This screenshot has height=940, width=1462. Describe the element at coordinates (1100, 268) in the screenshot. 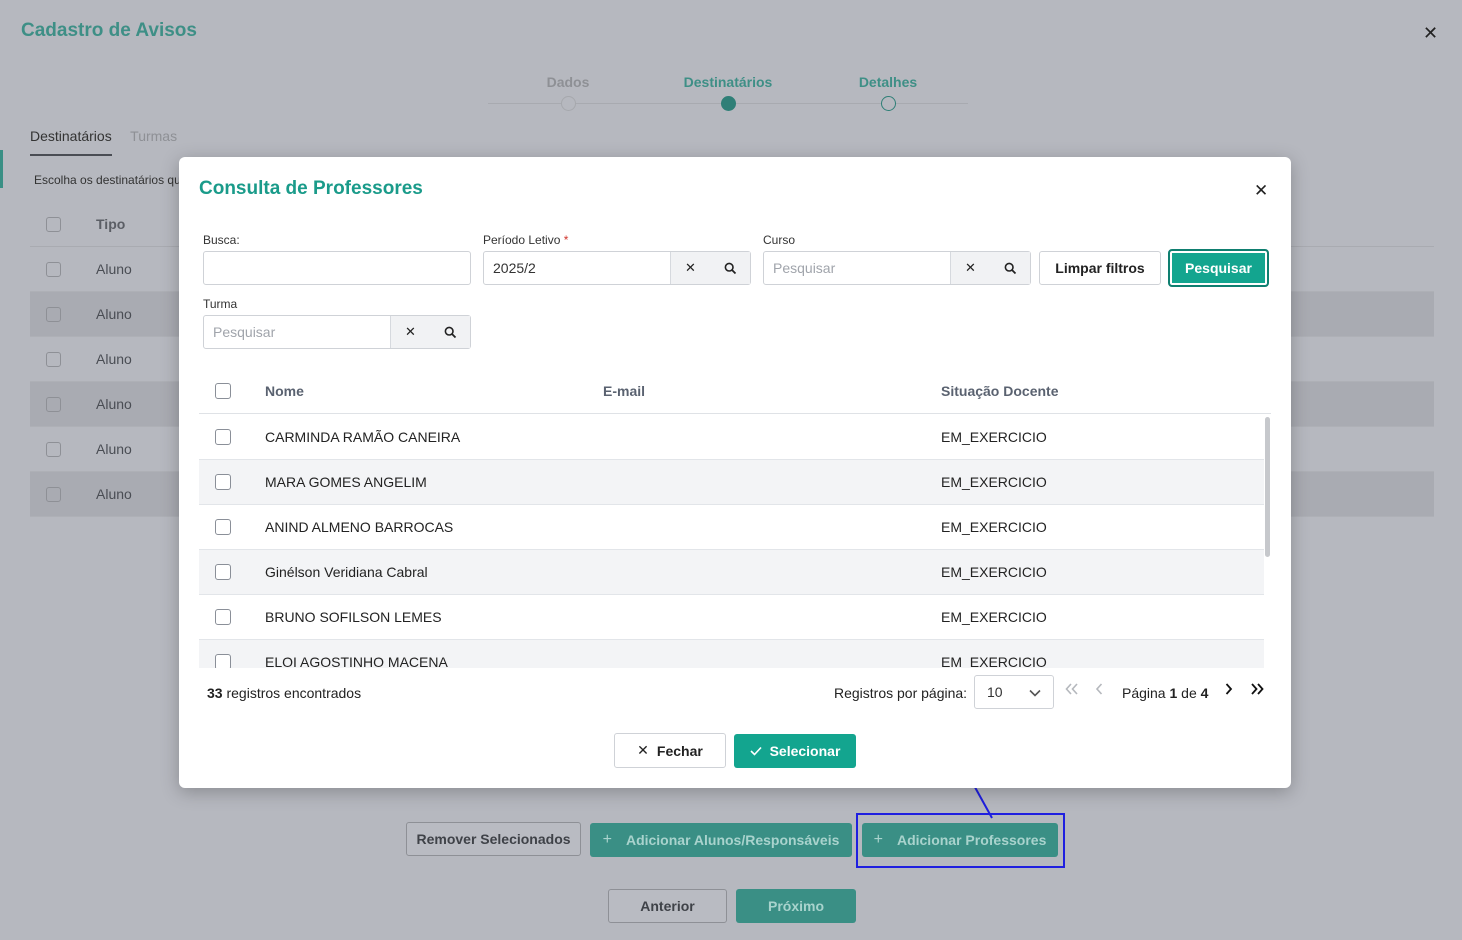

I see `clear-filters-button: Limpar filtros` at that location.